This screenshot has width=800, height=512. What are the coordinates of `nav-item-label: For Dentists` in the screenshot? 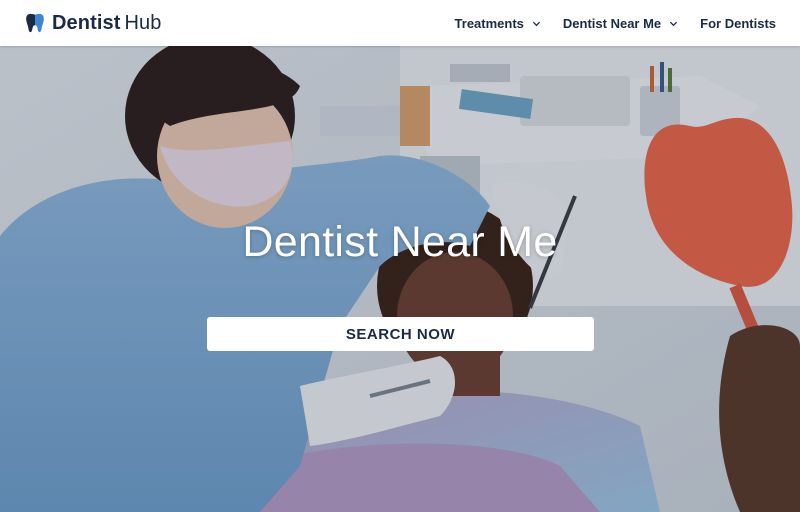 It's located at (738, 23).